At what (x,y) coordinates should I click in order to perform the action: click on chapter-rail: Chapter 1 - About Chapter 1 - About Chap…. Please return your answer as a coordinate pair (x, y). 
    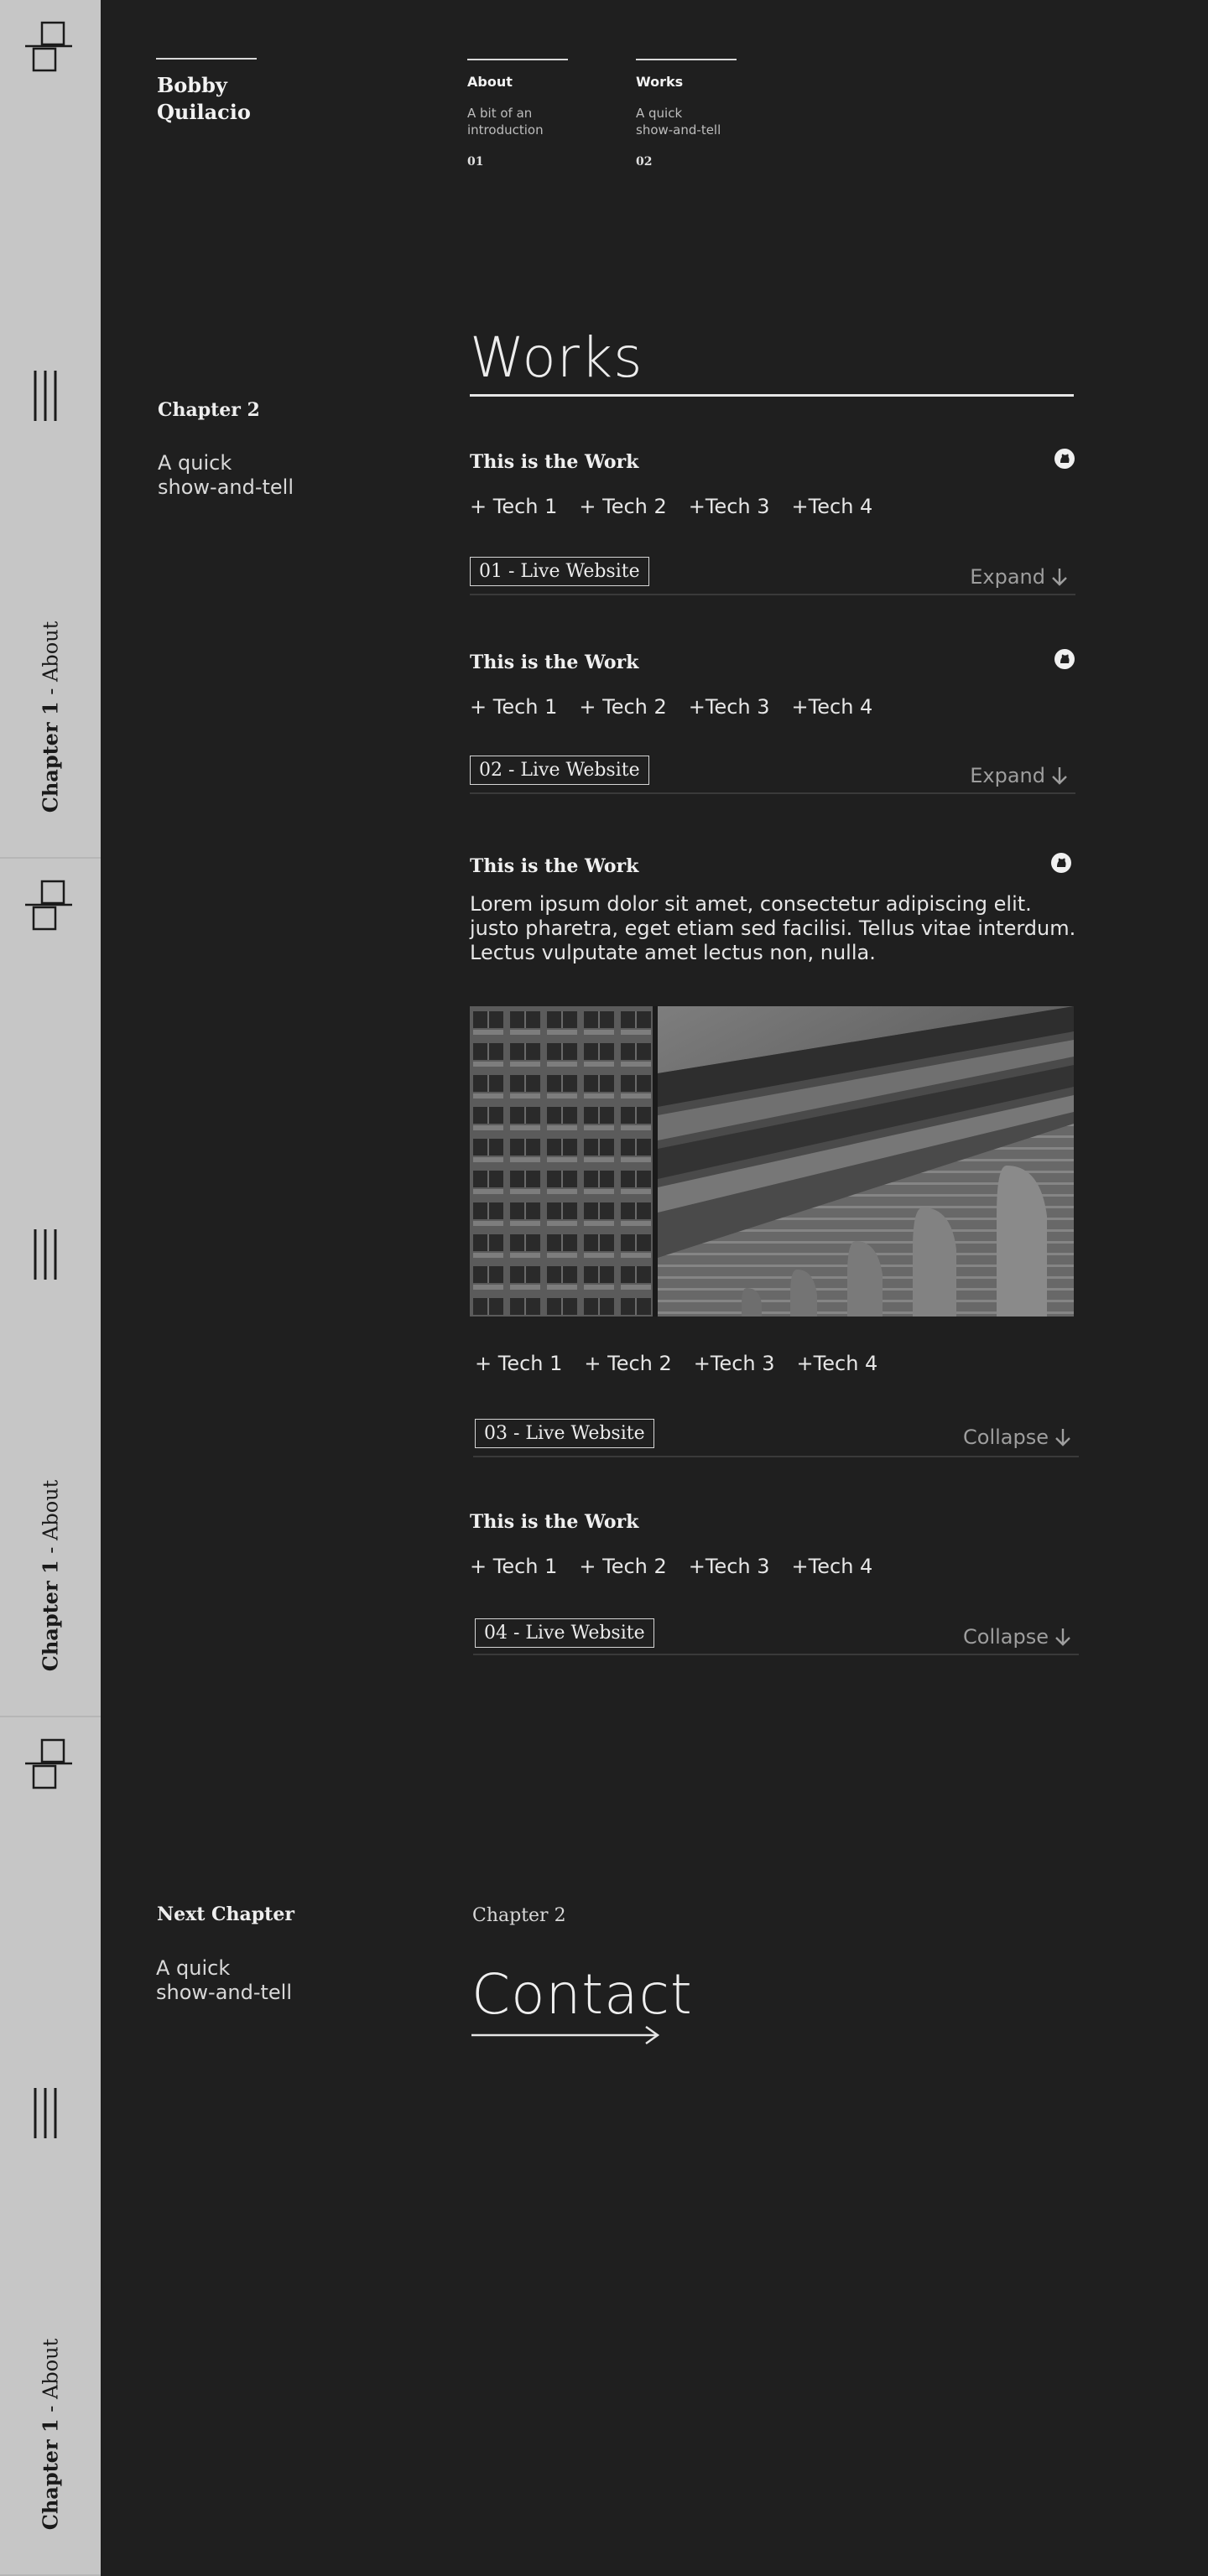
    Looking at the image, I should click on (50, 1288).